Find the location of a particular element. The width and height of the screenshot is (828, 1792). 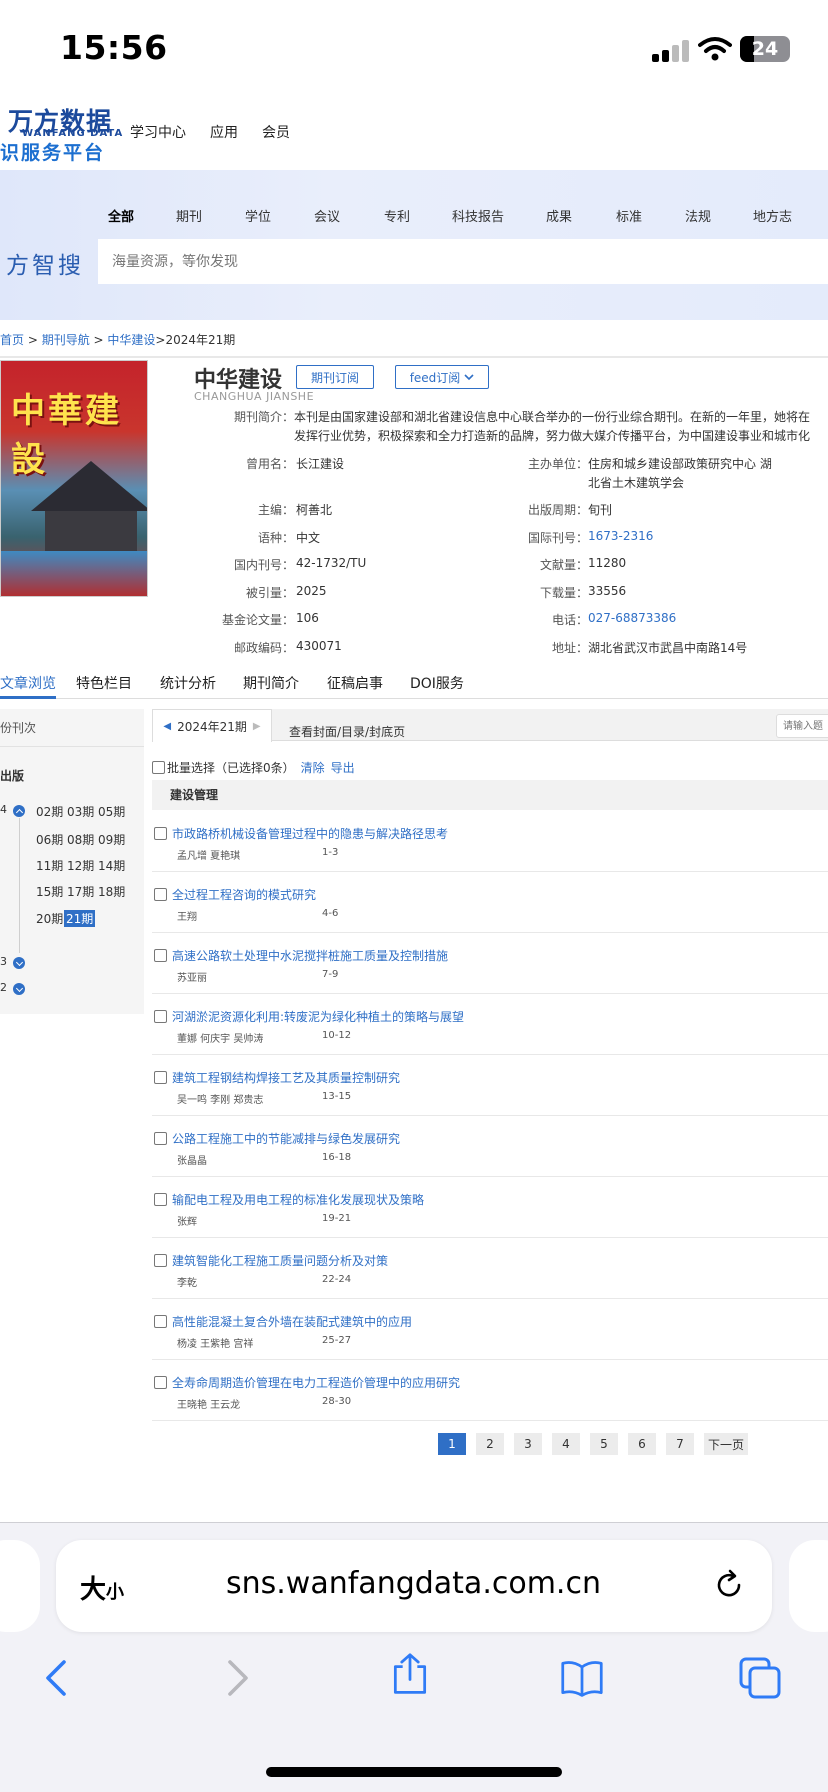

issue-link: 08期 is located at coordinates (80, 839).